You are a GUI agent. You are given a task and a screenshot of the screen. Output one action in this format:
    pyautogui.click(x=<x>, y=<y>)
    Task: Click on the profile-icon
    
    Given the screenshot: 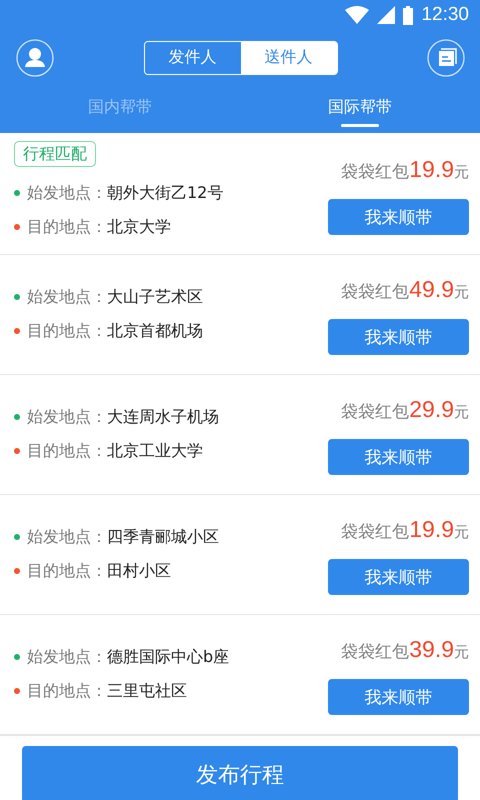 What is the action you would take?
    pyautogui.click(x=35, y=57)
    